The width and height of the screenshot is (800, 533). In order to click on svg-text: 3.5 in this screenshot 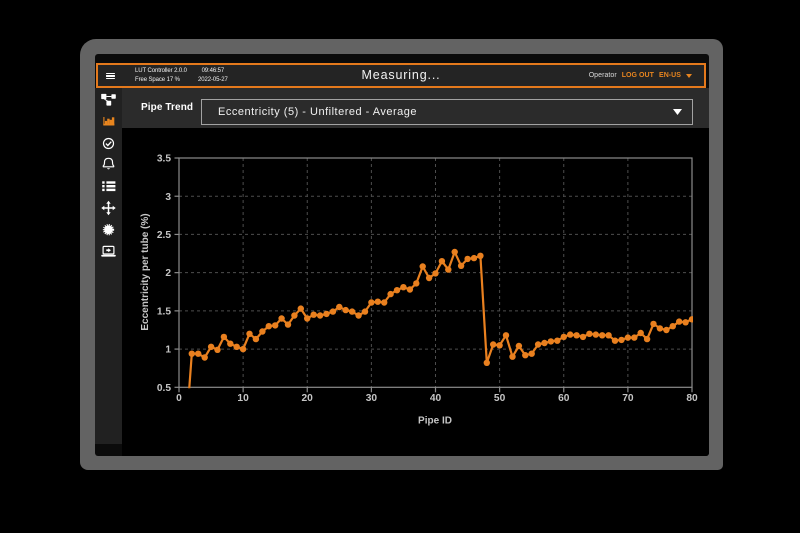, I will do `click(164, 159)`.